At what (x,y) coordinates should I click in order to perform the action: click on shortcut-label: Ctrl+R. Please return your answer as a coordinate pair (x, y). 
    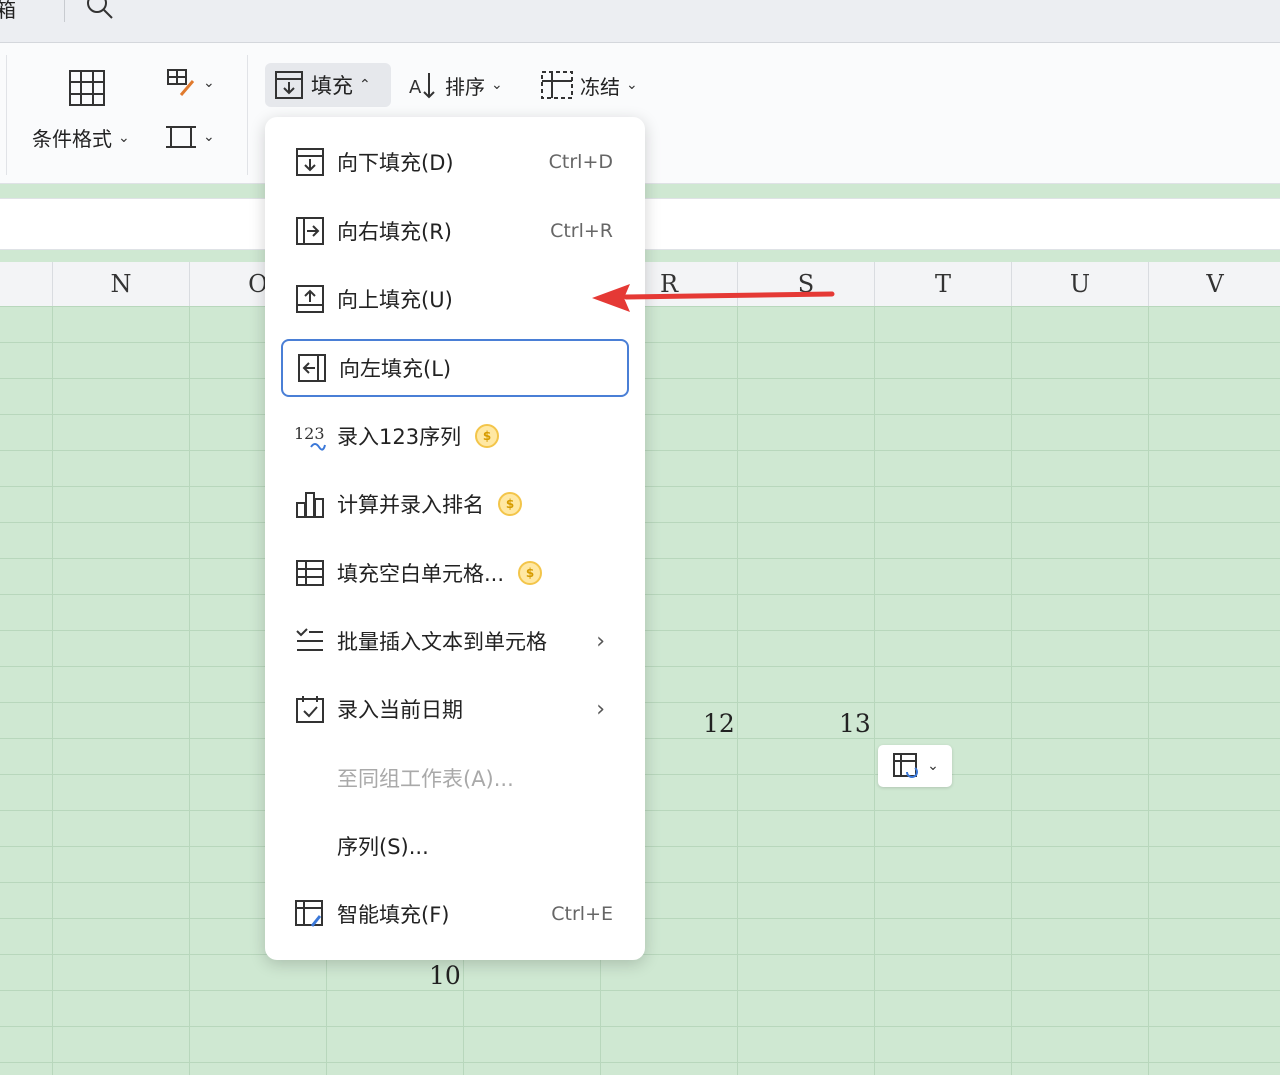
    Looking at the image, I should click on (581, 231).